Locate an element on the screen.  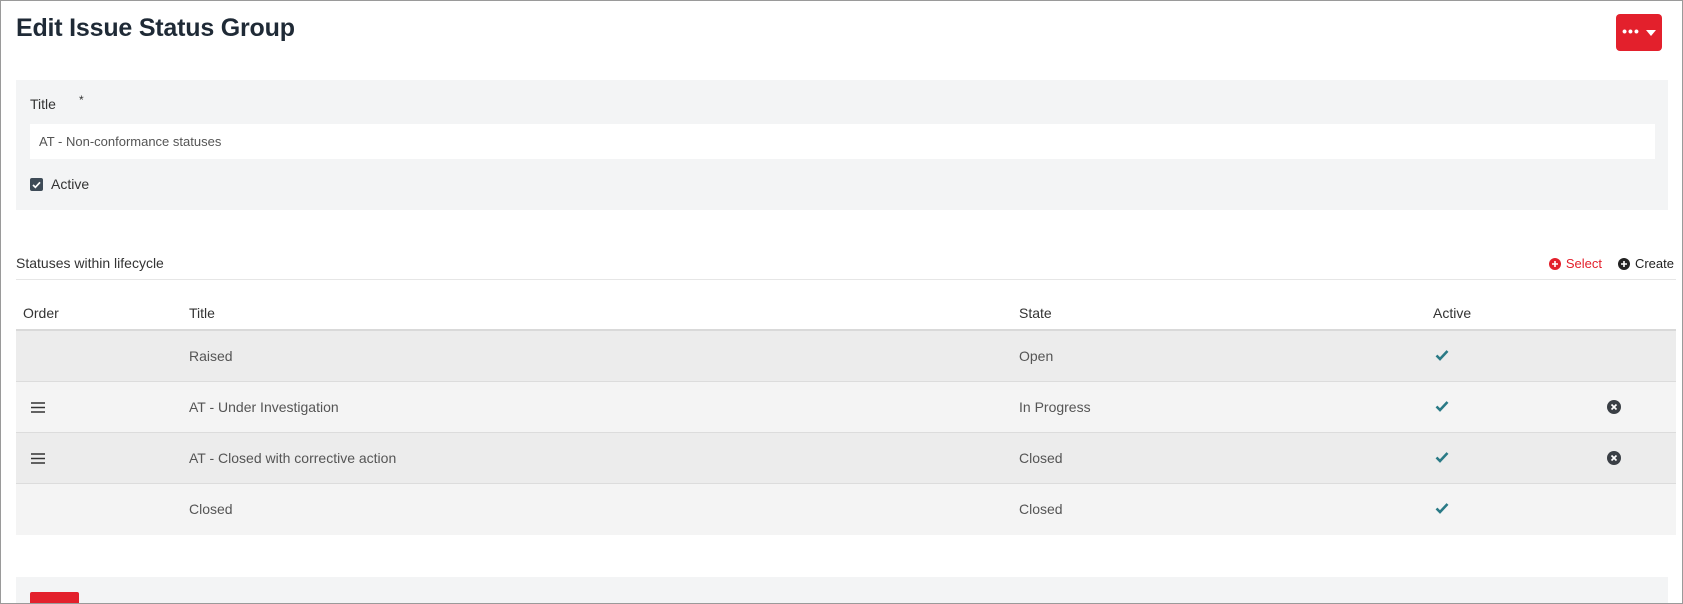
table-row: AT - Under Investigation In Progress is located at coordinates (846, 407).